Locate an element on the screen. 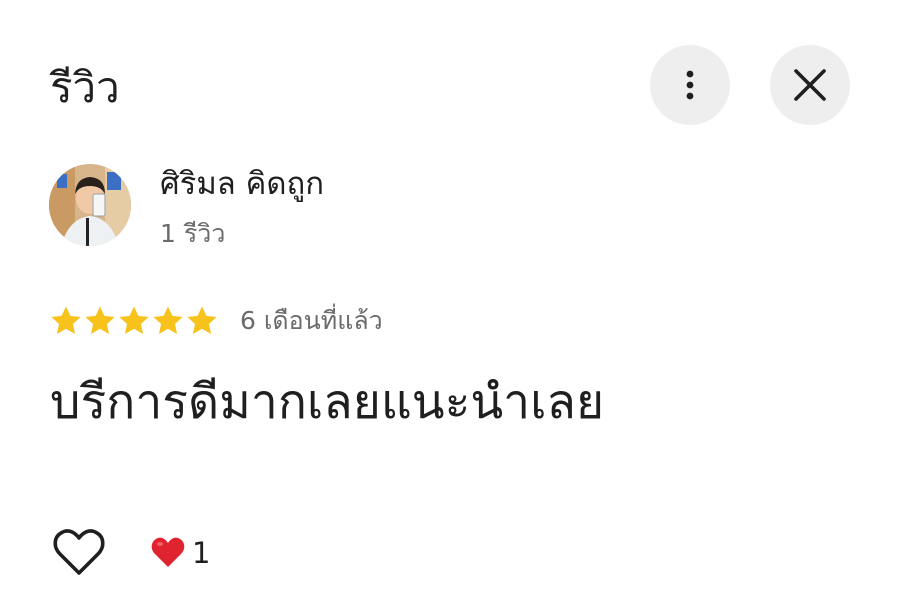  avatar-photo is located at coordinates (90, 205).